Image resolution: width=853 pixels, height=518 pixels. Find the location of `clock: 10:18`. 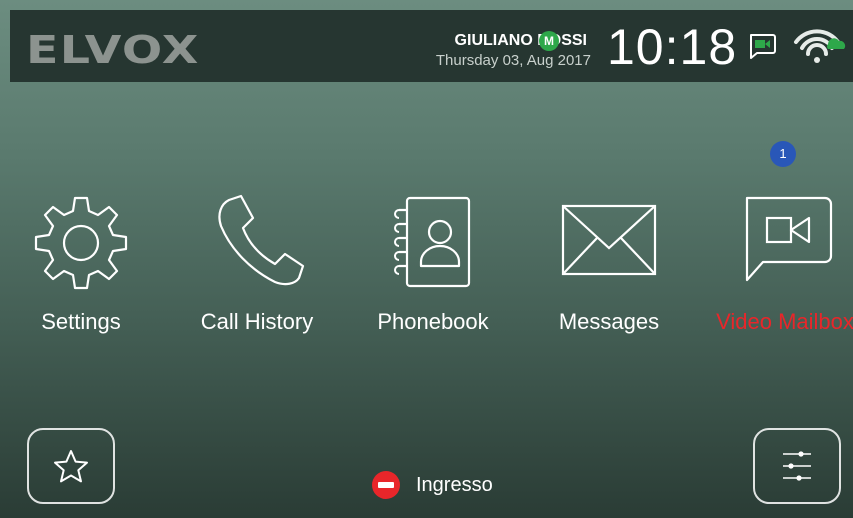

clock: 10:18 is located at coordinates (672, 47).